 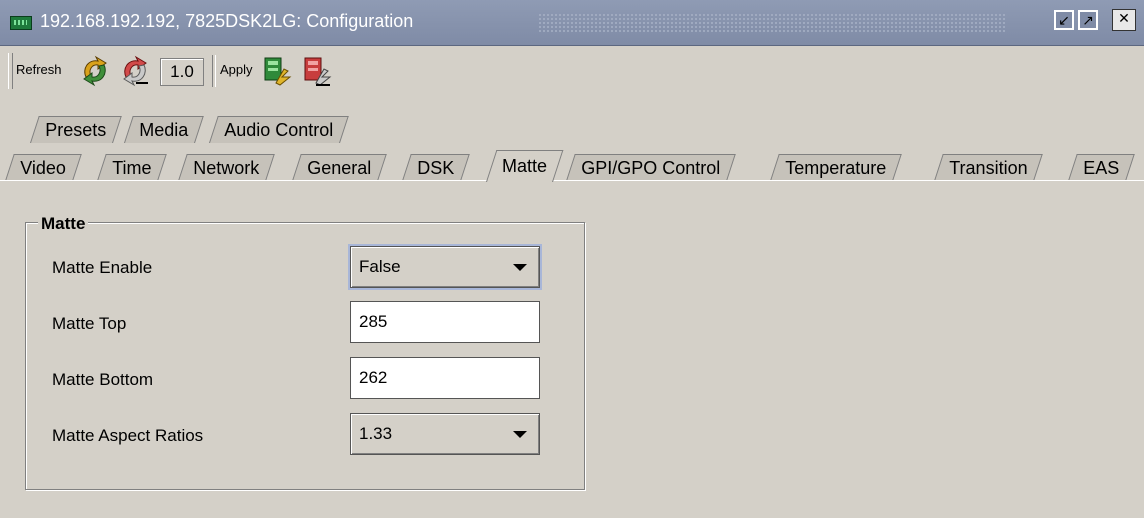 I want to click on tab-general: General, so click(x=339, y=167).